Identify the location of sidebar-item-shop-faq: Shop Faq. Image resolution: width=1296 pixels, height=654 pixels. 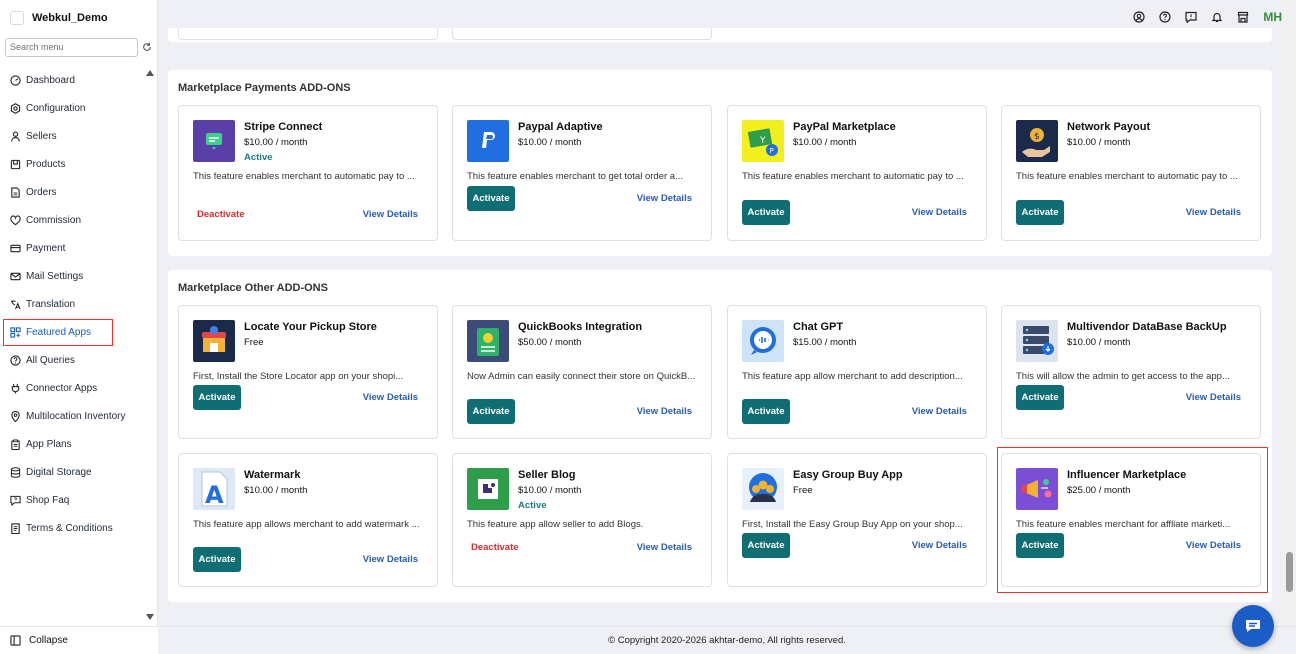
(71, 500).